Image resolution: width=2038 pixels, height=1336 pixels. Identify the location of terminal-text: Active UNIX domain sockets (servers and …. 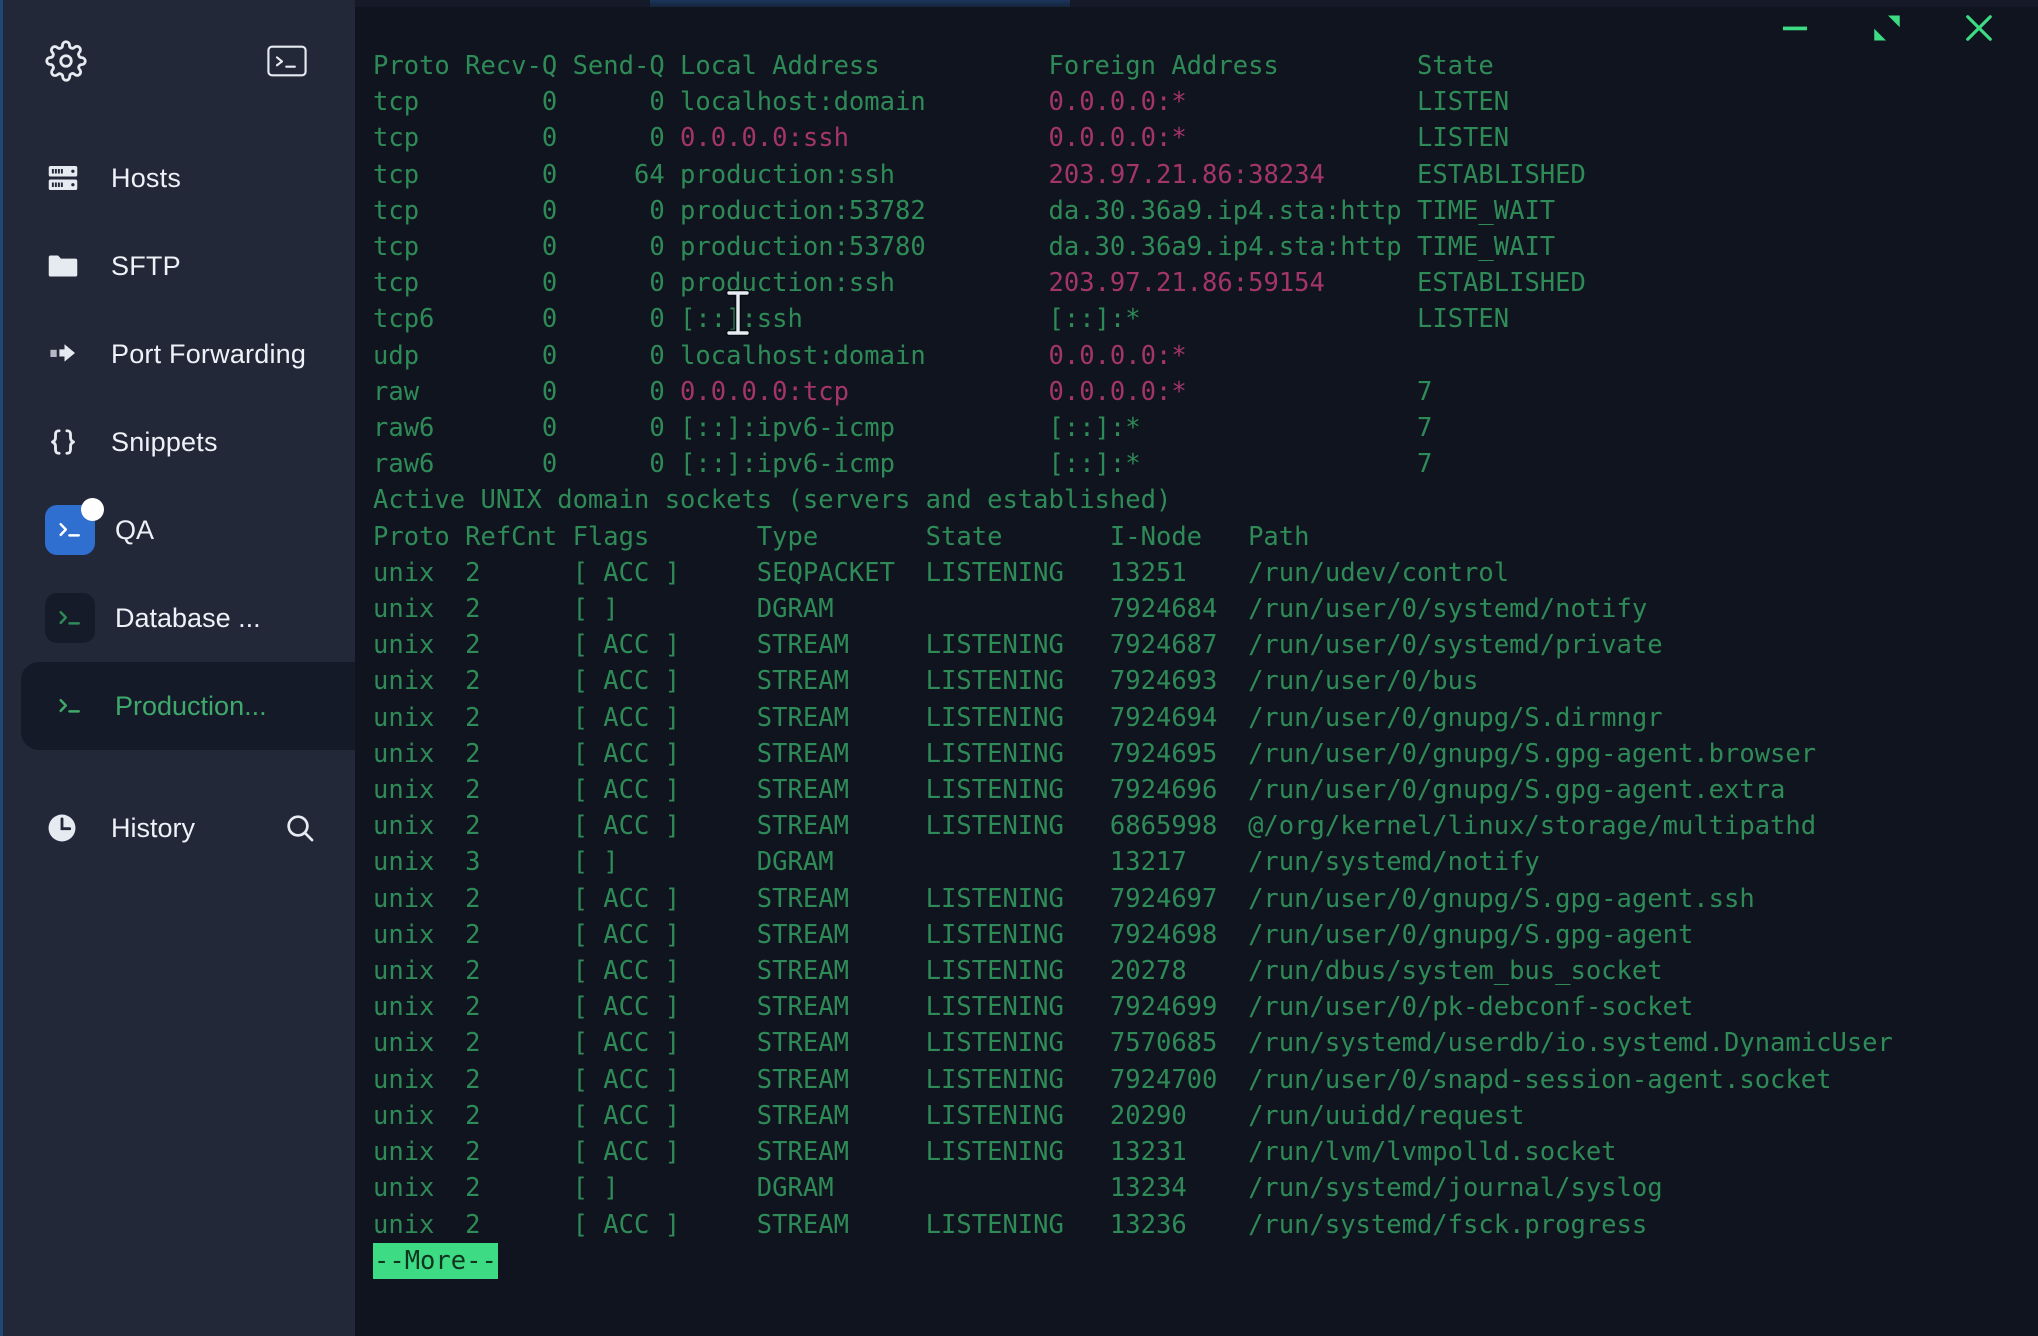
(772, 500).